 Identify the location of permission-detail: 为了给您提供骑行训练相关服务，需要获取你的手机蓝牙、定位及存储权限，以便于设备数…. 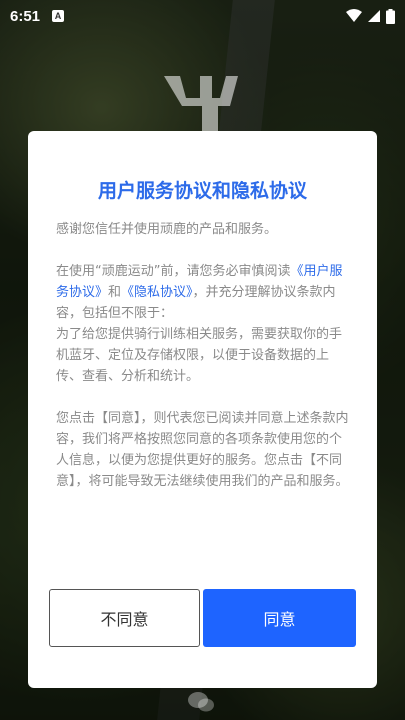
(199, 355).